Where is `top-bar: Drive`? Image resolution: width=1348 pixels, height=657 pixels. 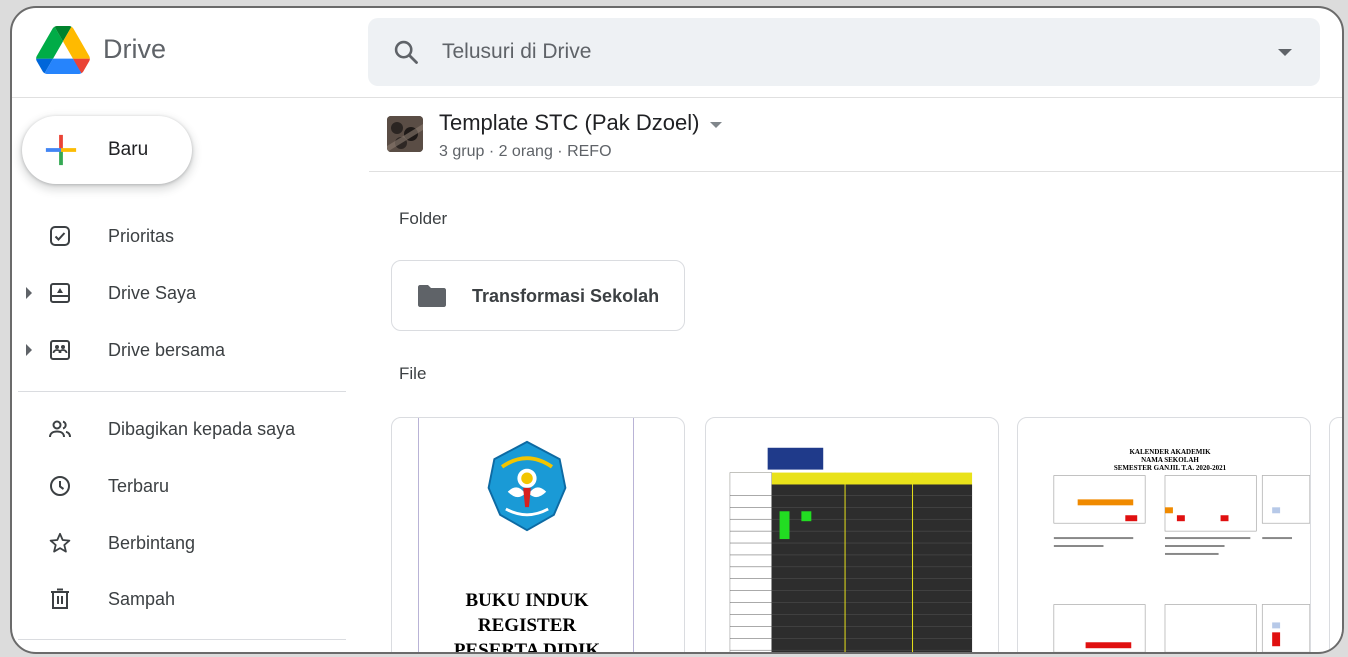
top-bar: Drive is located at coordinates (677, 53).